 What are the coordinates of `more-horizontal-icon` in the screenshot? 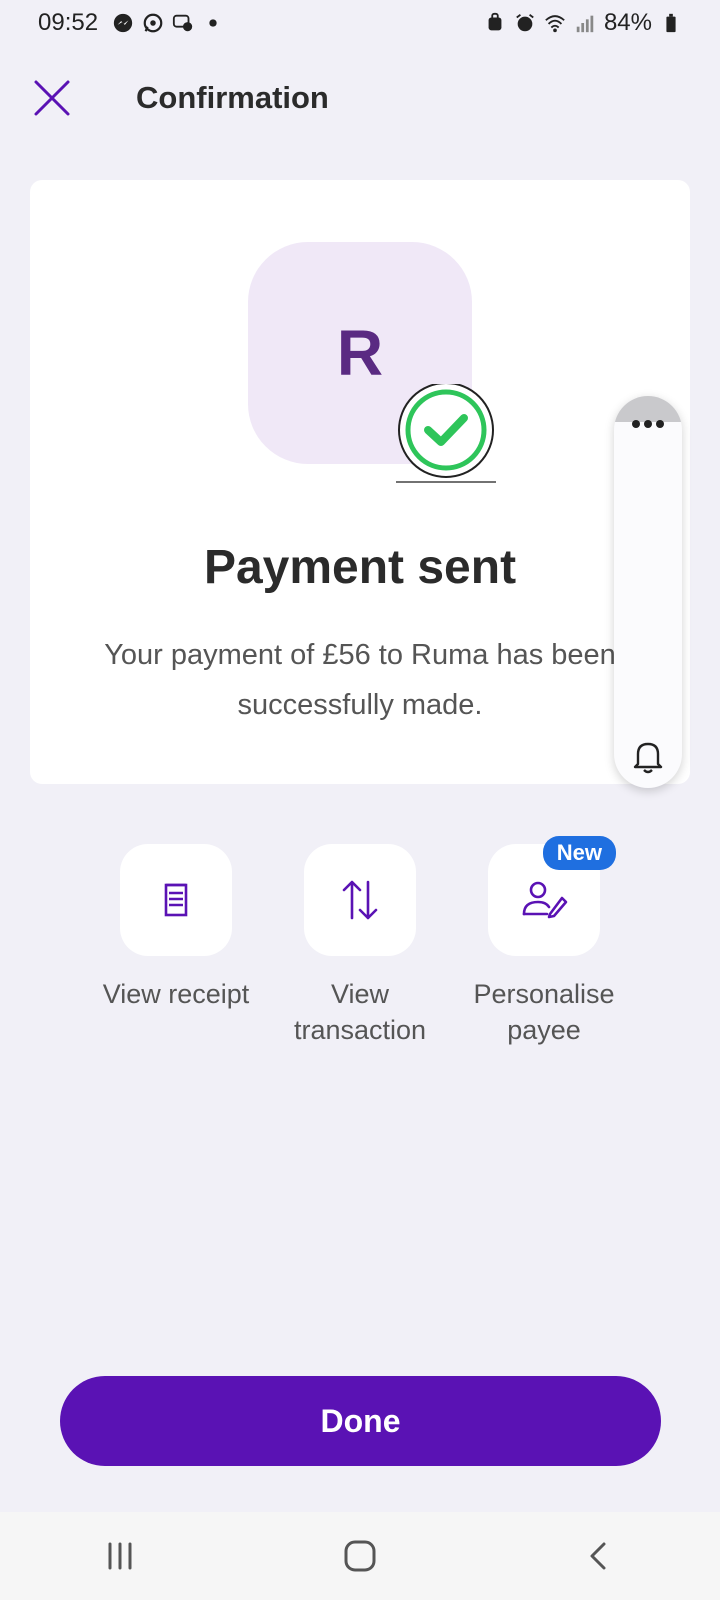 It's located at (648, 424).